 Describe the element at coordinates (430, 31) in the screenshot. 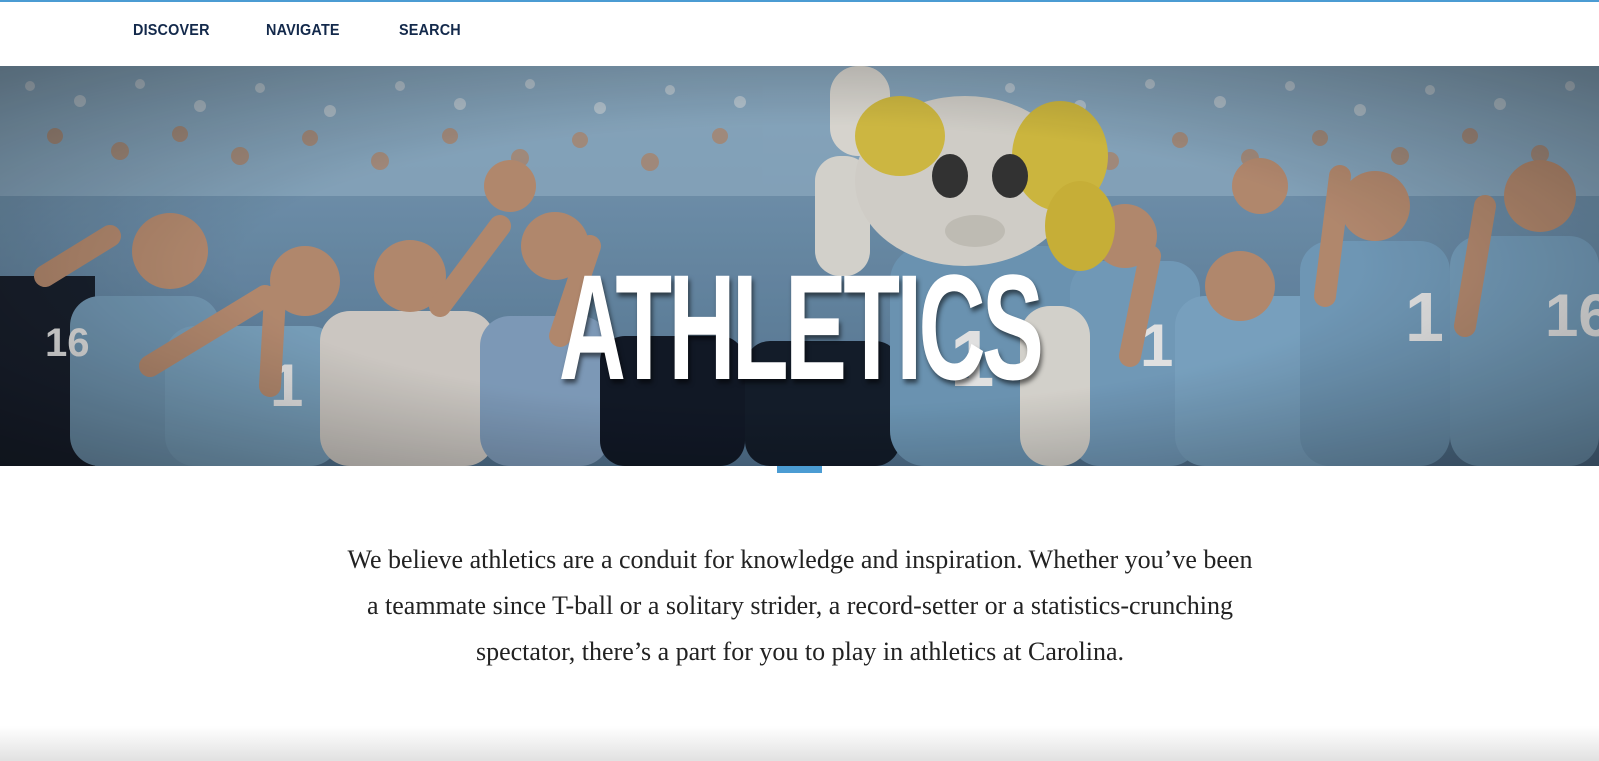

I see `nav-search: SEARCH` at that location.